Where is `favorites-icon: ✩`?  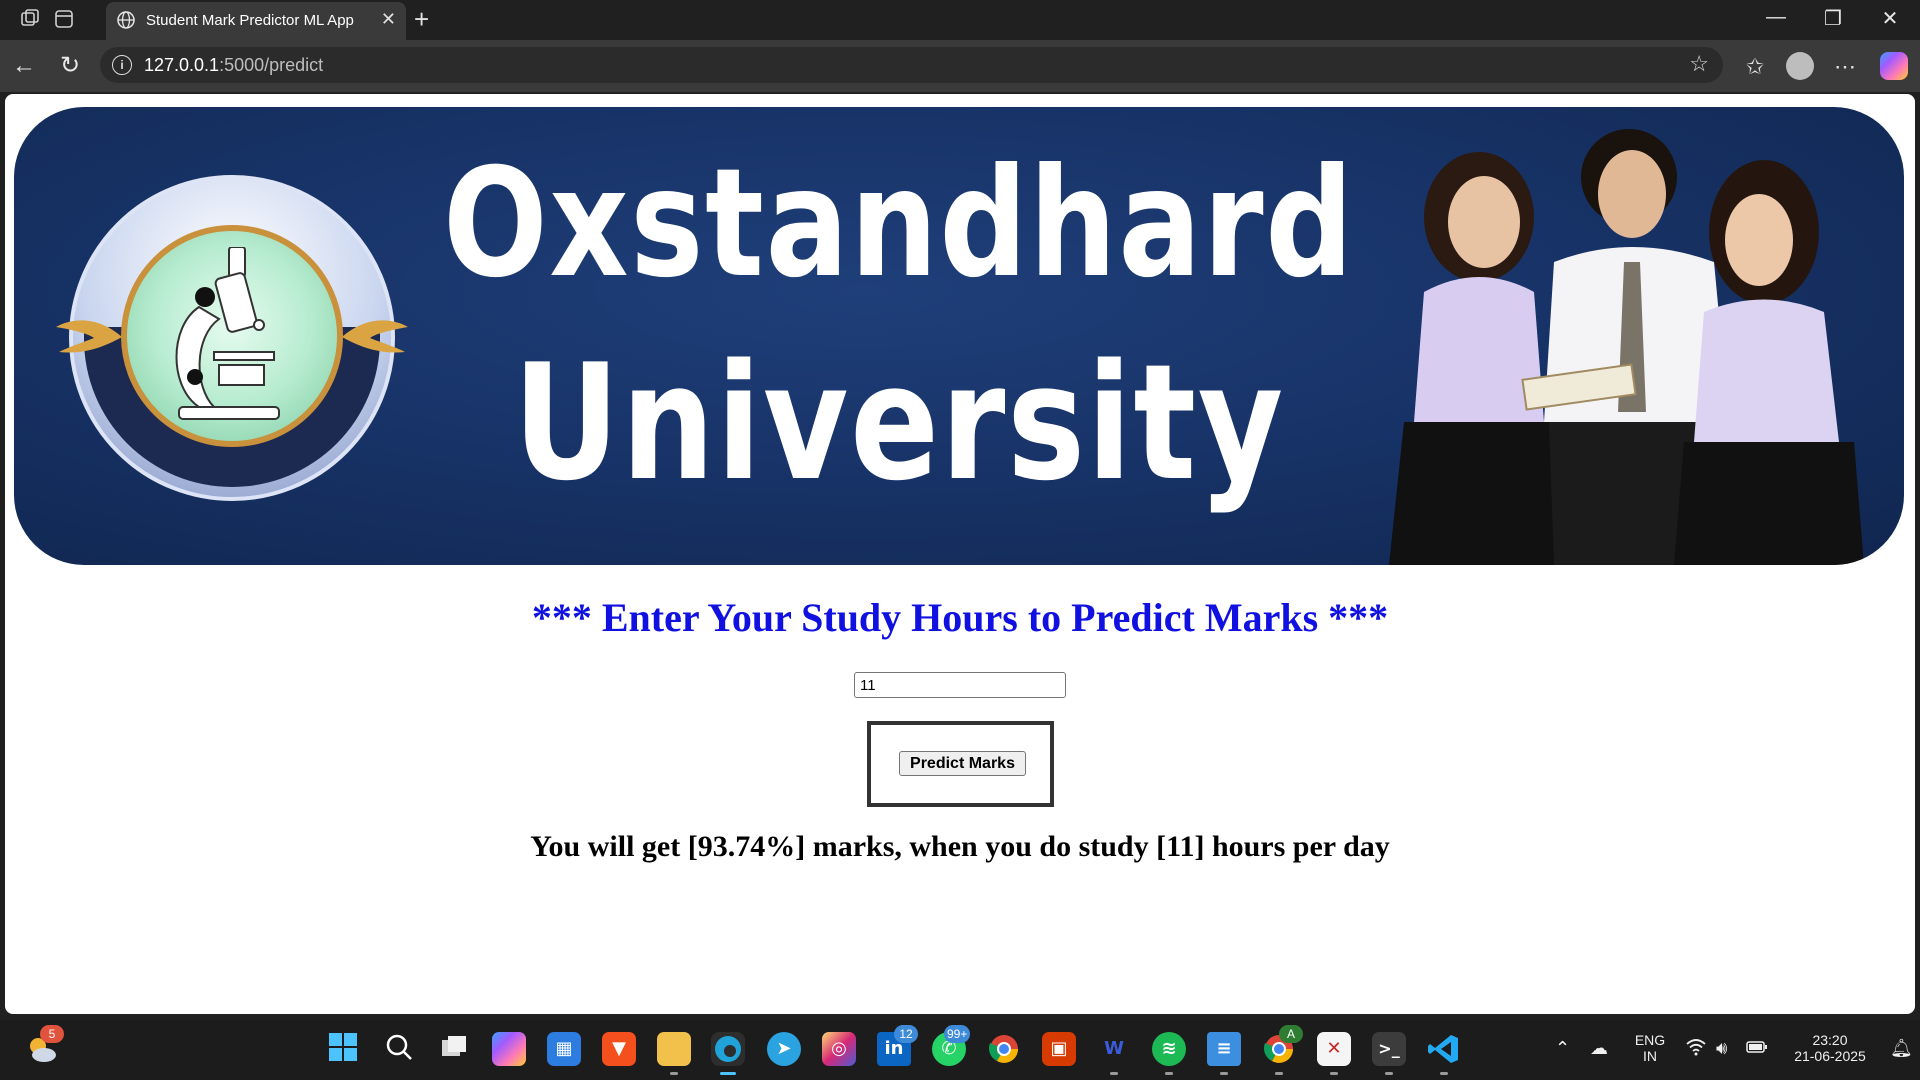
favorites-icon: ✩ is located at coordinates (1755, 67).